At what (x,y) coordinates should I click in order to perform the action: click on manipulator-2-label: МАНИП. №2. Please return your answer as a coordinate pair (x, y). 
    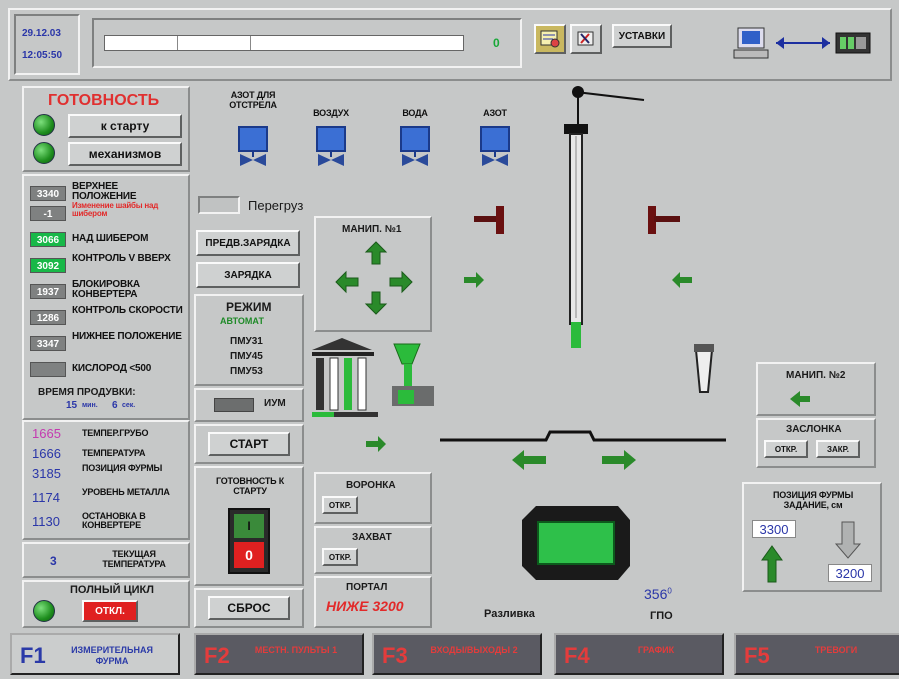
    Looking at the image, I should click on (816, 375).